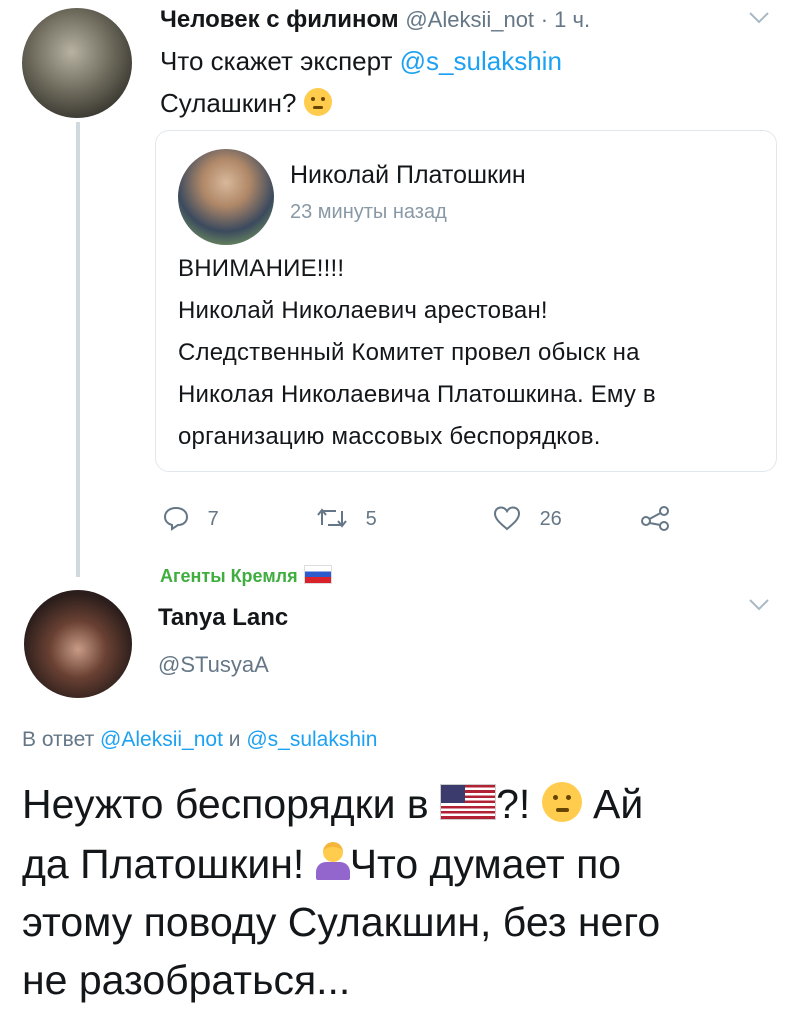  Describe the element at coordinates (363, 310) in the screenshot. I see `quoted-text-line: Николай Николаевич арестован!` at that location.